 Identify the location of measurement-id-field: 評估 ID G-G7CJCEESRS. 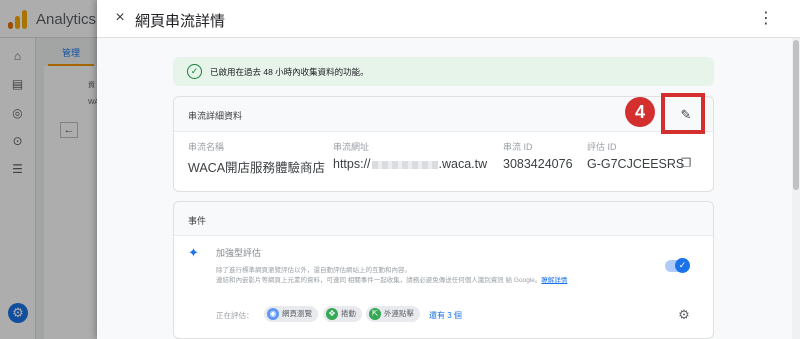
(635, 155).